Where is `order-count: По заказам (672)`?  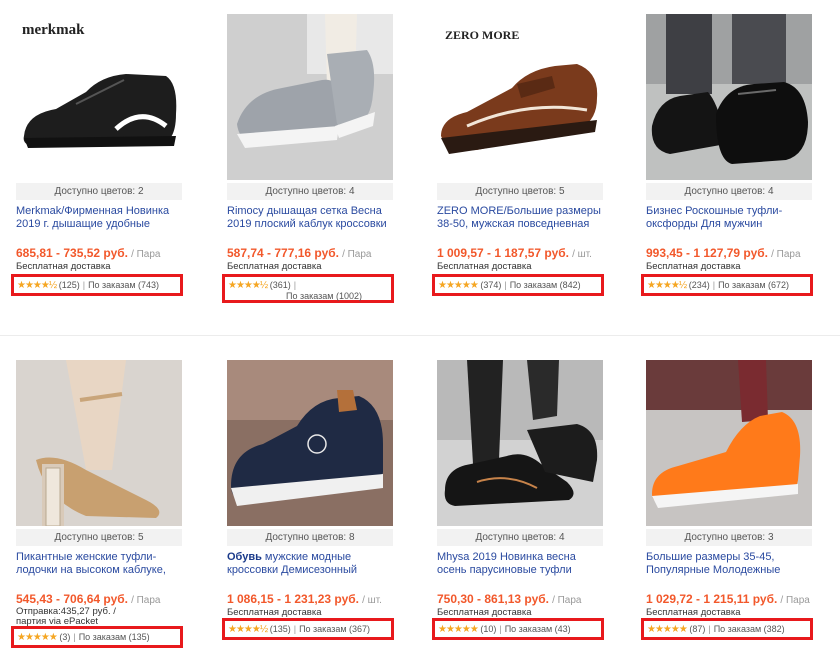 order-count: По заказам (672) is located at coordinates (754, 285).